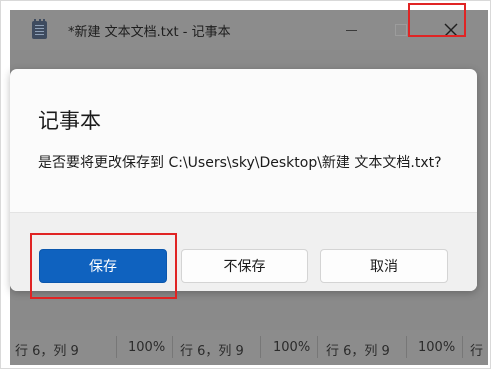 The image size is (491, 369). Describe the element at coordinates (249, 347) in the screenshot. I see `status-bar: 行 6，列 9 100% 行 6，列 9 100% 行 6，列 9 100% 行` at that location.